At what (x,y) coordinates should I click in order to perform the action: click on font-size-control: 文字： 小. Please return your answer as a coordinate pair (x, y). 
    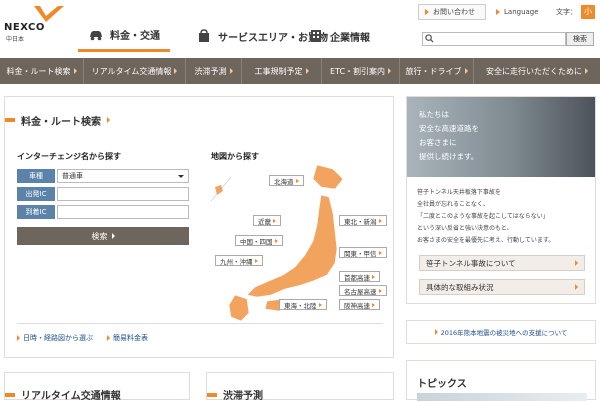
    Looking at the image, I should click on (575, 12).